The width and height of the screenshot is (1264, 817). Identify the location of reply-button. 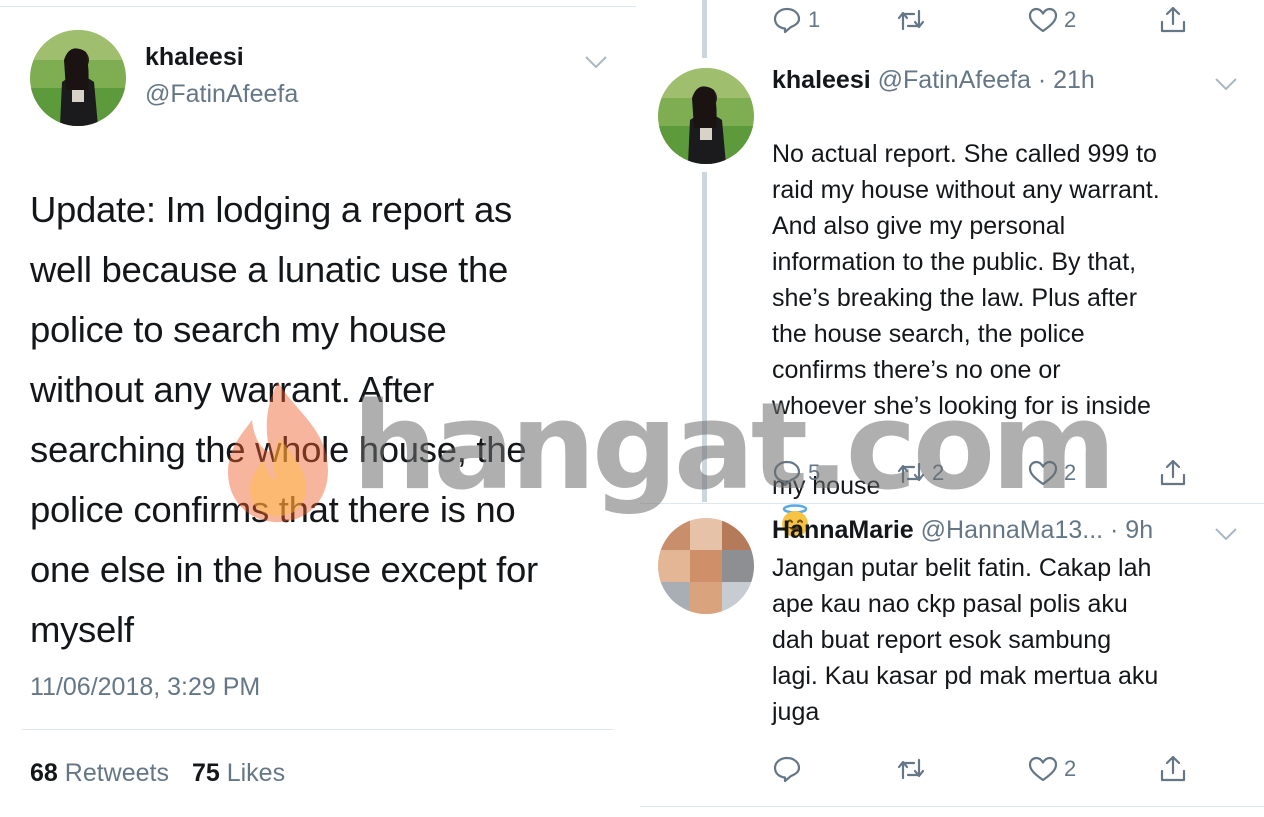
(790, 769).